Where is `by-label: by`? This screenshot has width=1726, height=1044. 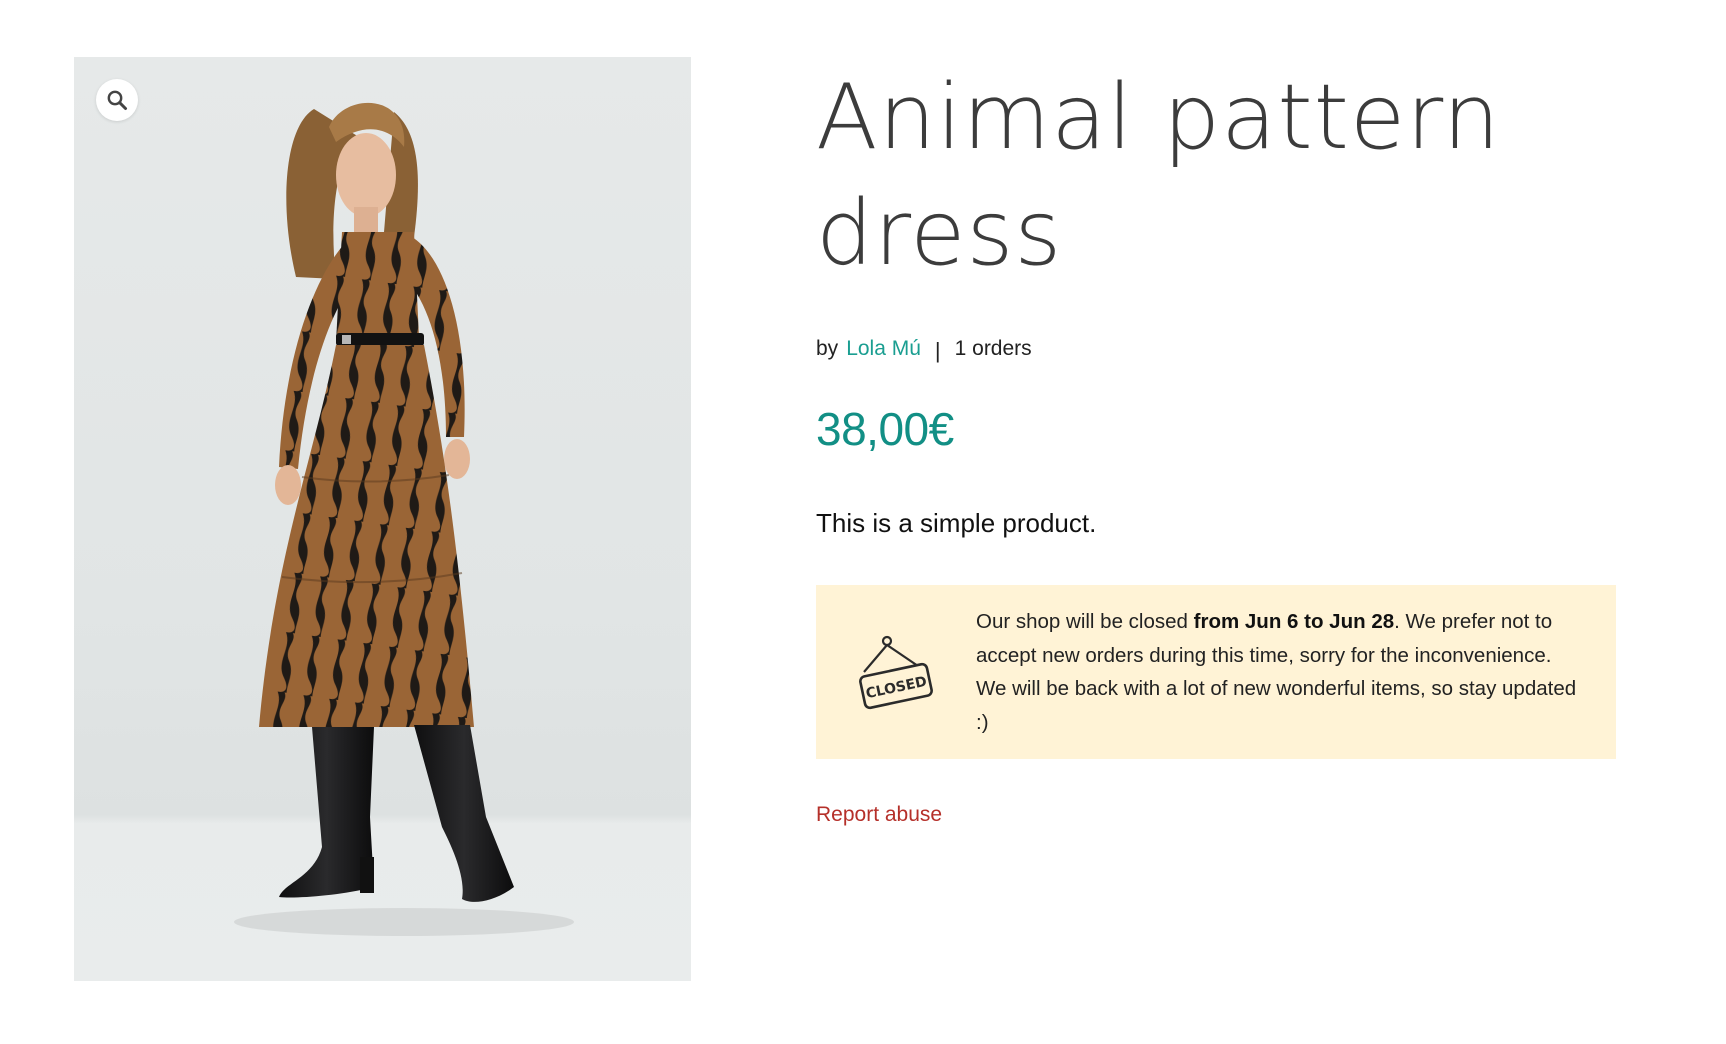 by-label: by is located at coordinates (827, 348).